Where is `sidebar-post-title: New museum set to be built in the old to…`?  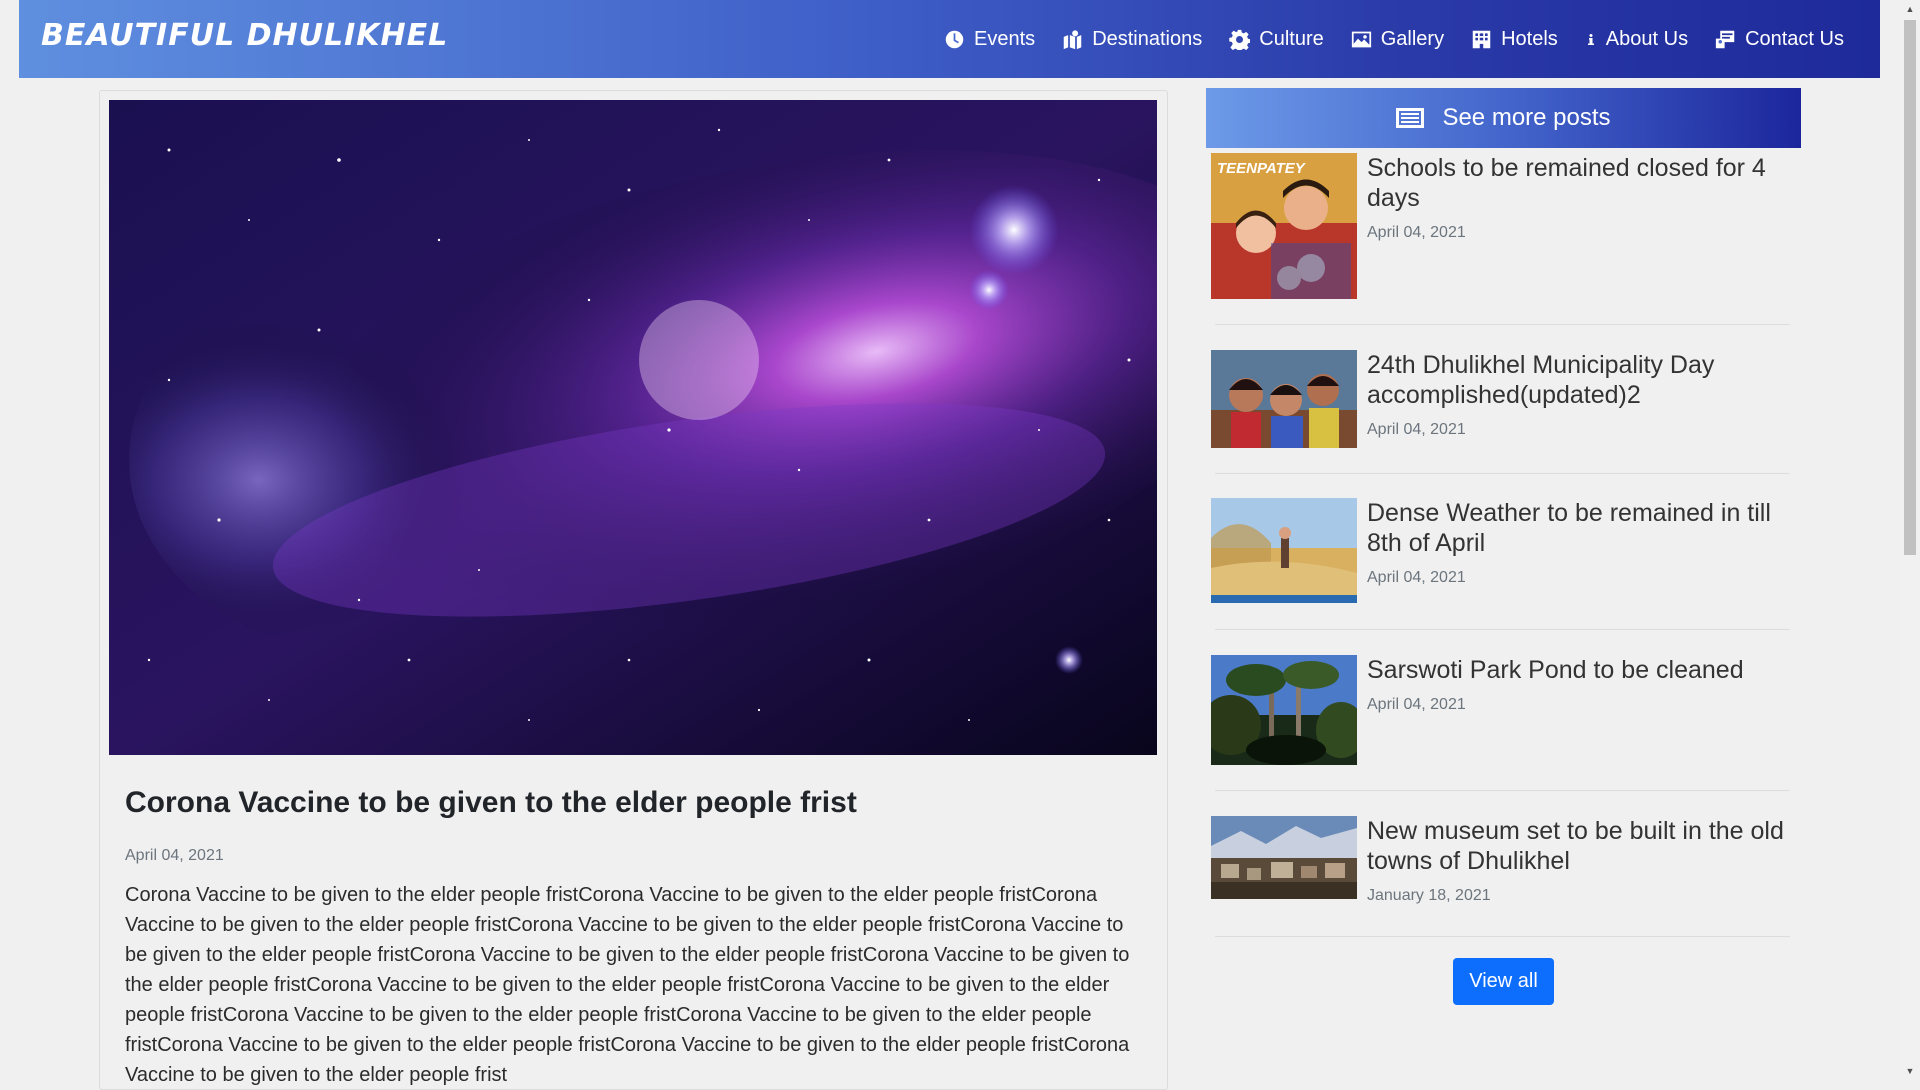 sidebar-post-title: New museum set to be built in the old to… is located at coordinates (1582, 846).